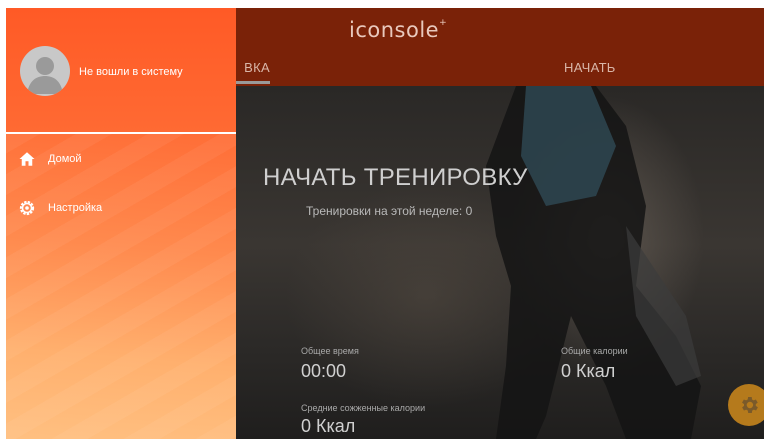  I want to click on nav-item-settings: Настройка, so click(121, 208).